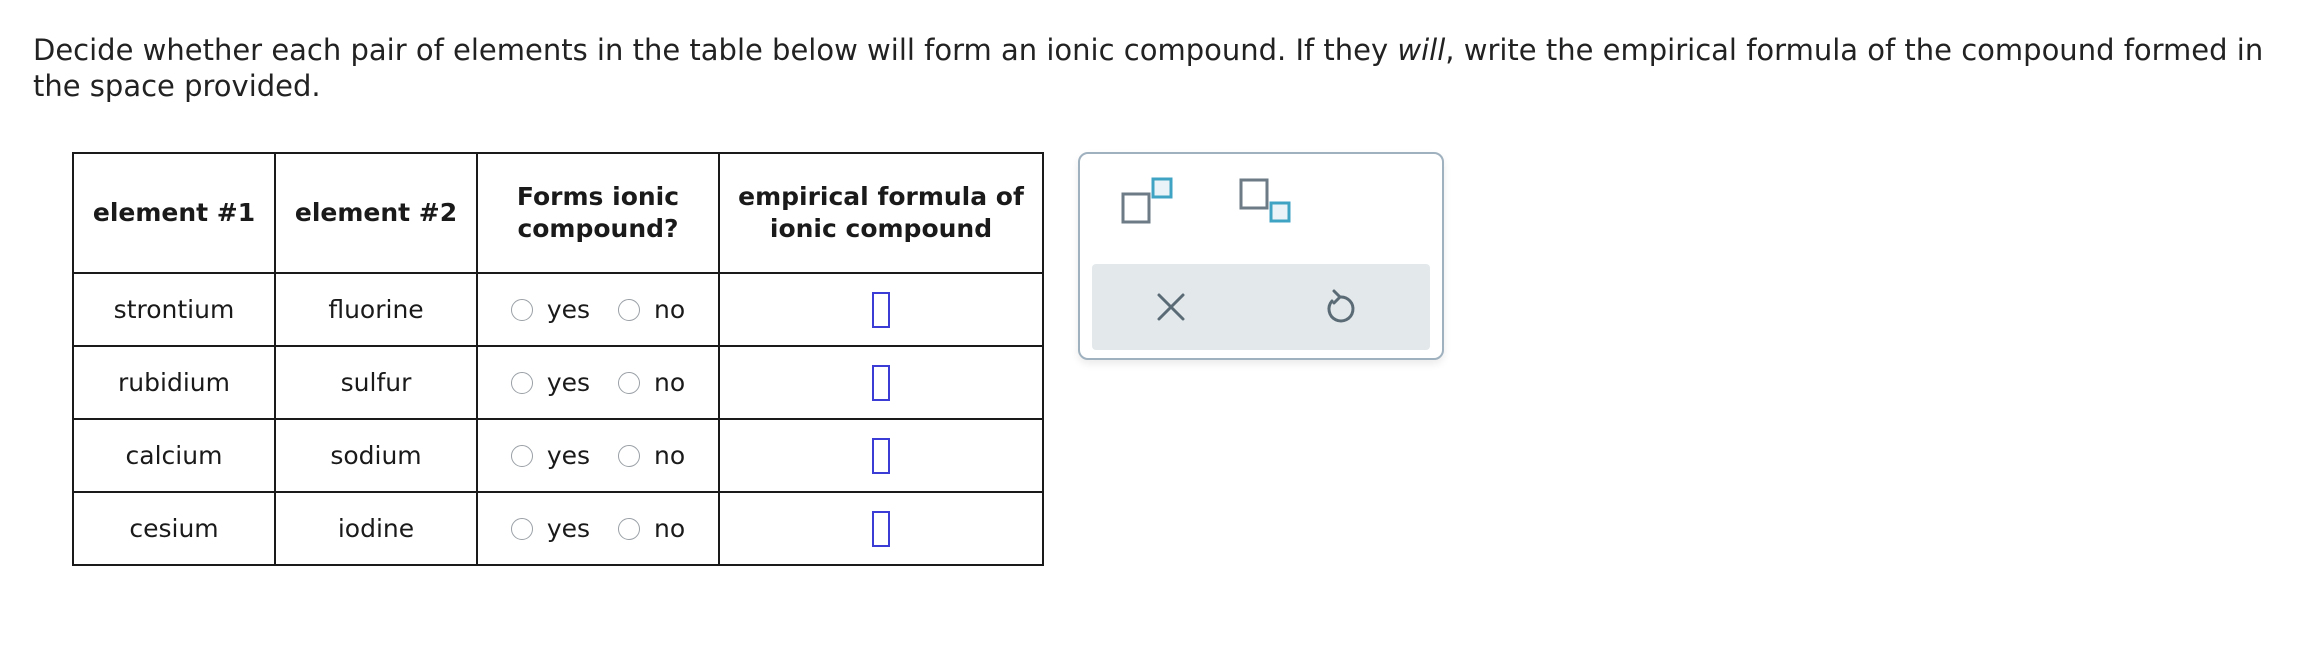 This screenshot has height=652, width=2310. Describe the element at coordinates (1261, 256) in the screenshot. I see `formula-toolbox` at that location.